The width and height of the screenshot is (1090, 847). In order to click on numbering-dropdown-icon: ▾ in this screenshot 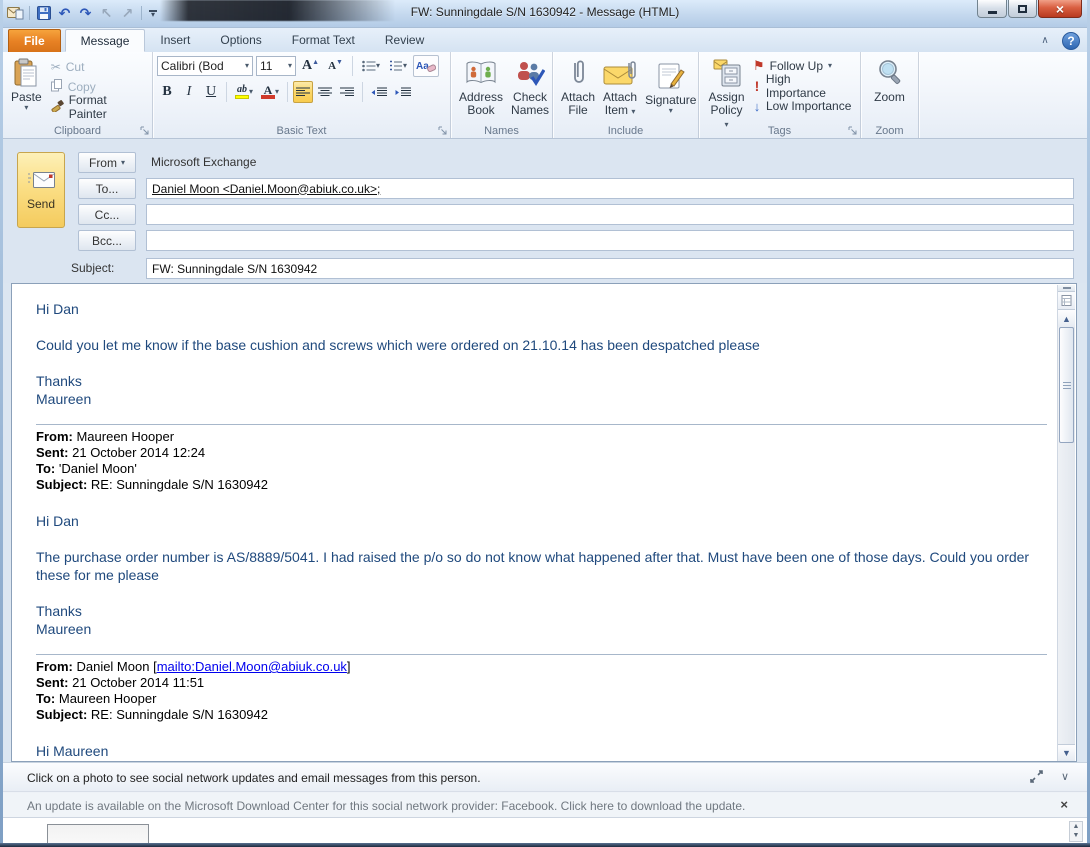, I will do `click(405, 66)`.